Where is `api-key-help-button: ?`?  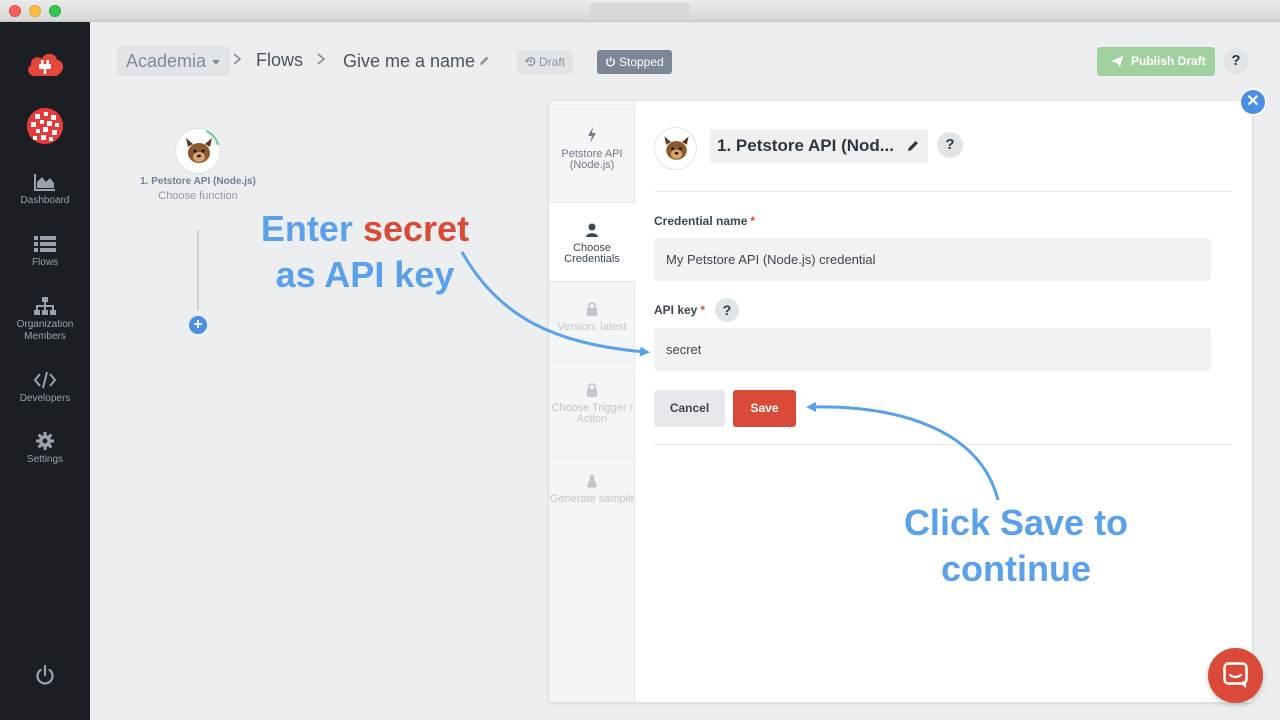
api-key-help-button: ? is located at coordinates (727, 310).